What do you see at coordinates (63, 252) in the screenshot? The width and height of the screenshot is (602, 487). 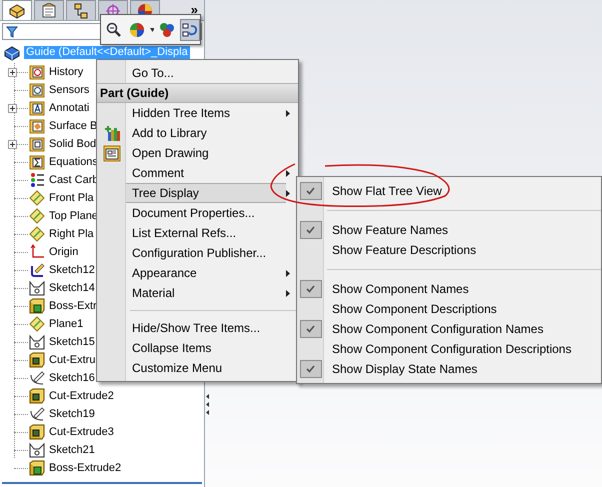 I see `tree-item: Origin` at bounding box center [63, 252].